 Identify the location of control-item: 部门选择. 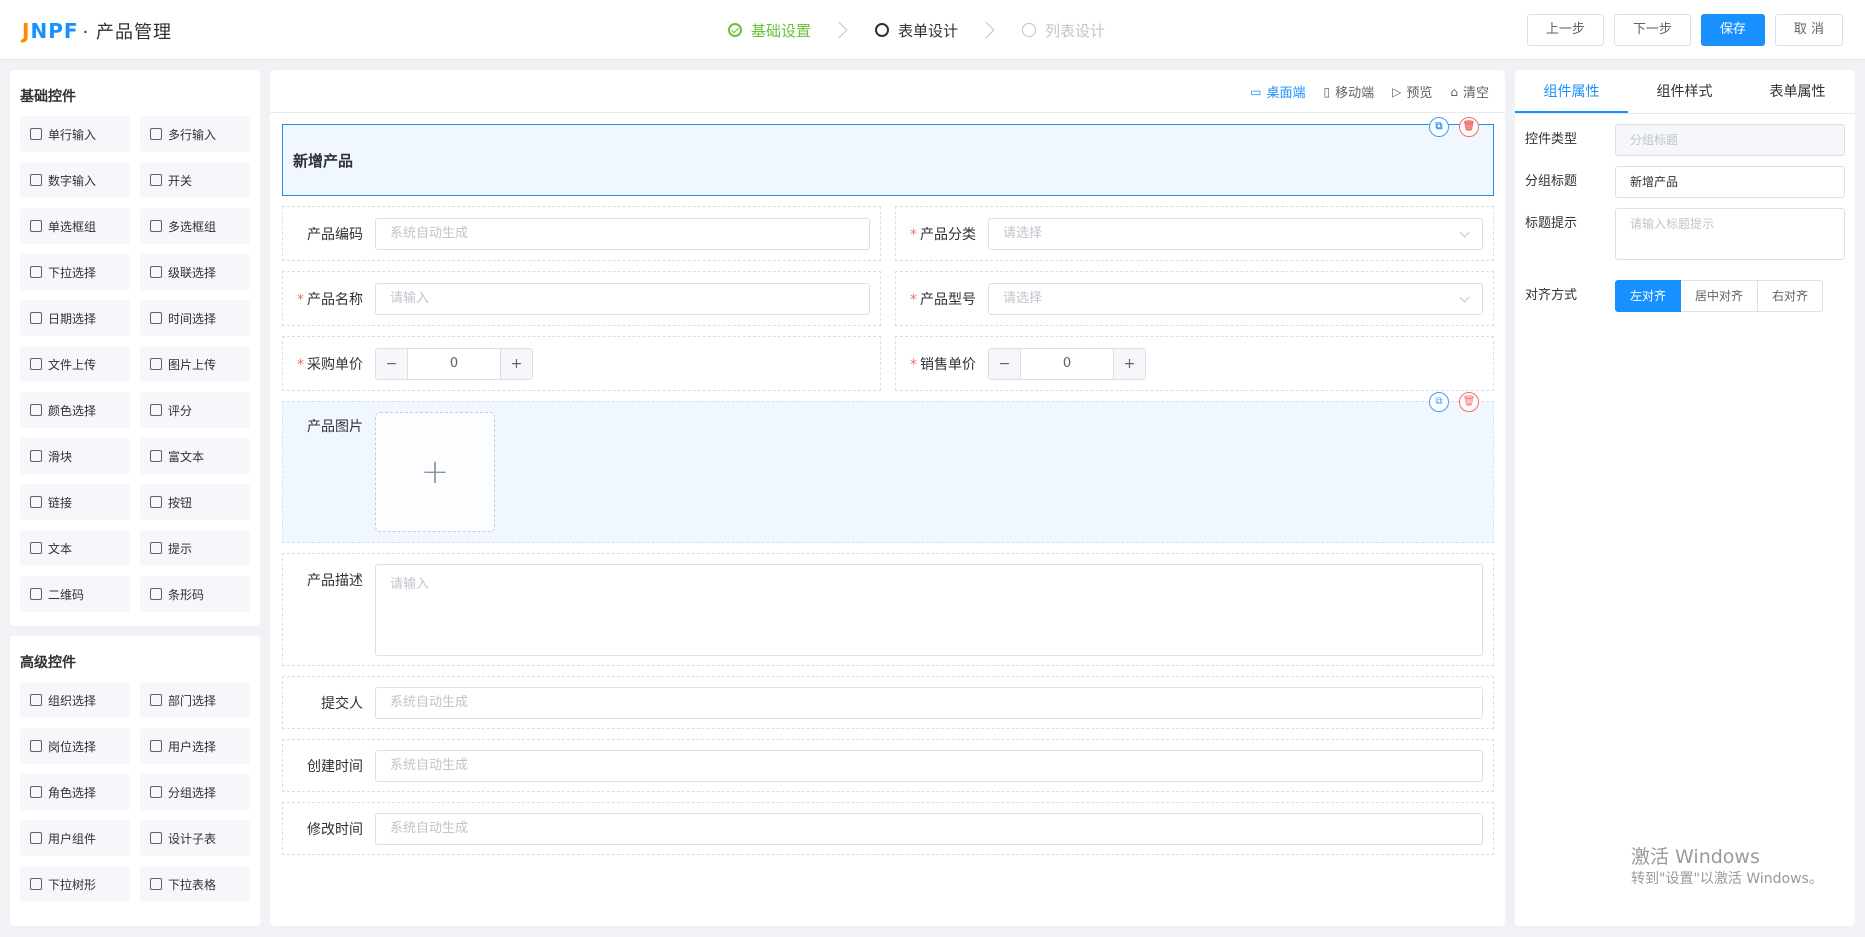
(195, 700).